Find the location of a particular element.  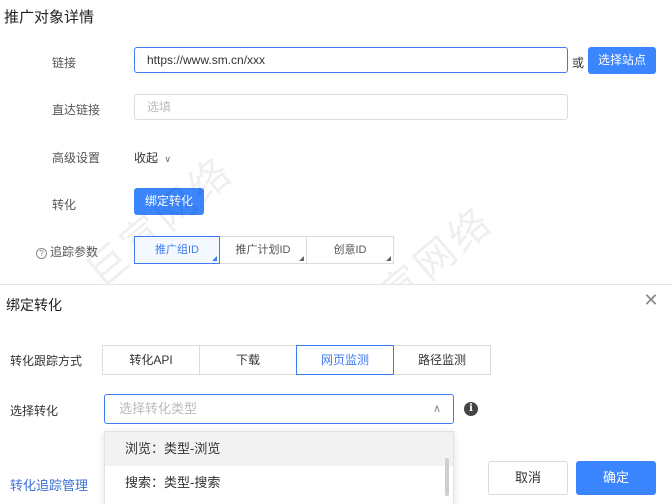

track-params-row: ? 追踪参数 is located at coordinates (67, 251).